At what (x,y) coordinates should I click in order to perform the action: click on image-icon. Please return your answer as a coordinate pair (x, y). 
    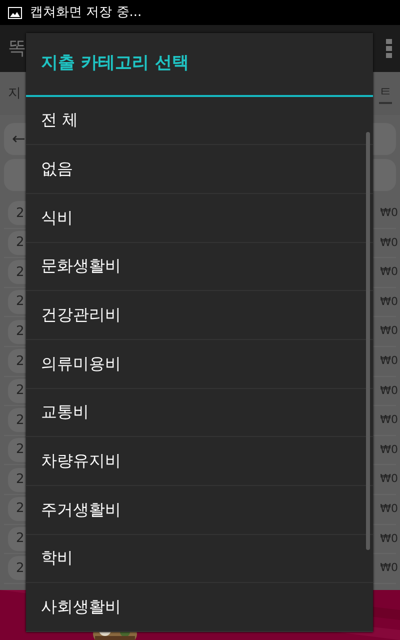
    Looking at the image, I should click on (15, 12).